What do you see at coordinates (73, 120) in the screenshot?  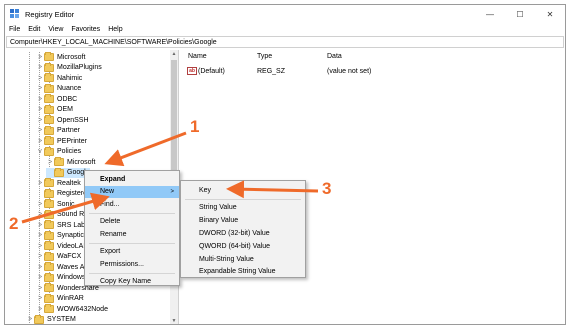 I see `tree-item-label: OpenSSH` at bounding box center [73, 120].